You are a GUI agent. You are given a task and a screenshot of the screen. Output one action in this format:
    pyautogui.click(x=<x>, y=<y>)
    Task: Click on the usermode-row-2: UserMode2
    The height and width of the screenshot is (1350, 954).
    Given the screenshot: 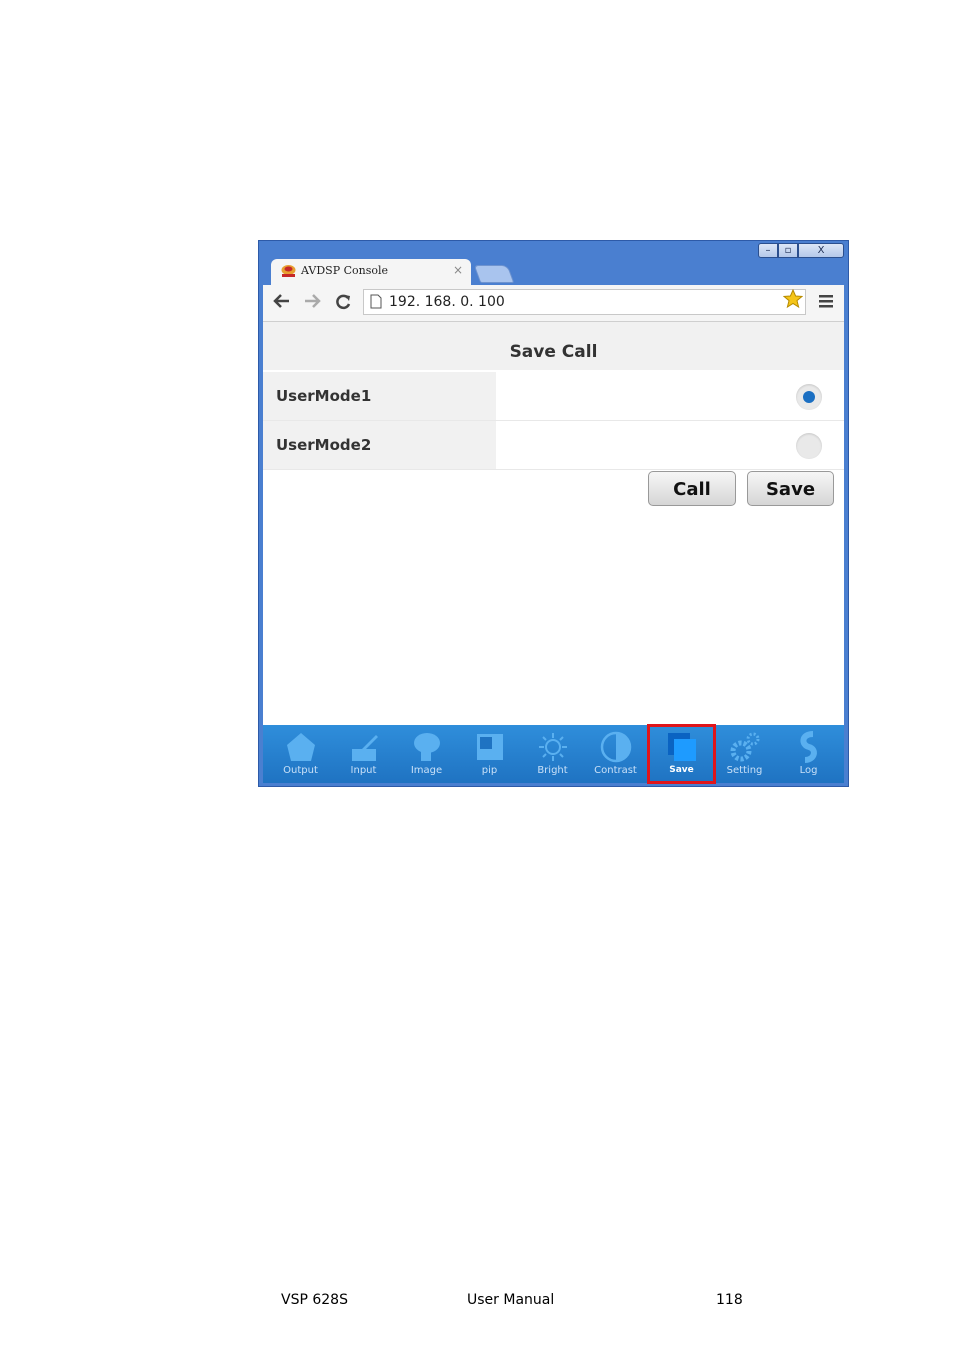 What is the action you would take?
    pyautogui.click(x=553, y=445)
    